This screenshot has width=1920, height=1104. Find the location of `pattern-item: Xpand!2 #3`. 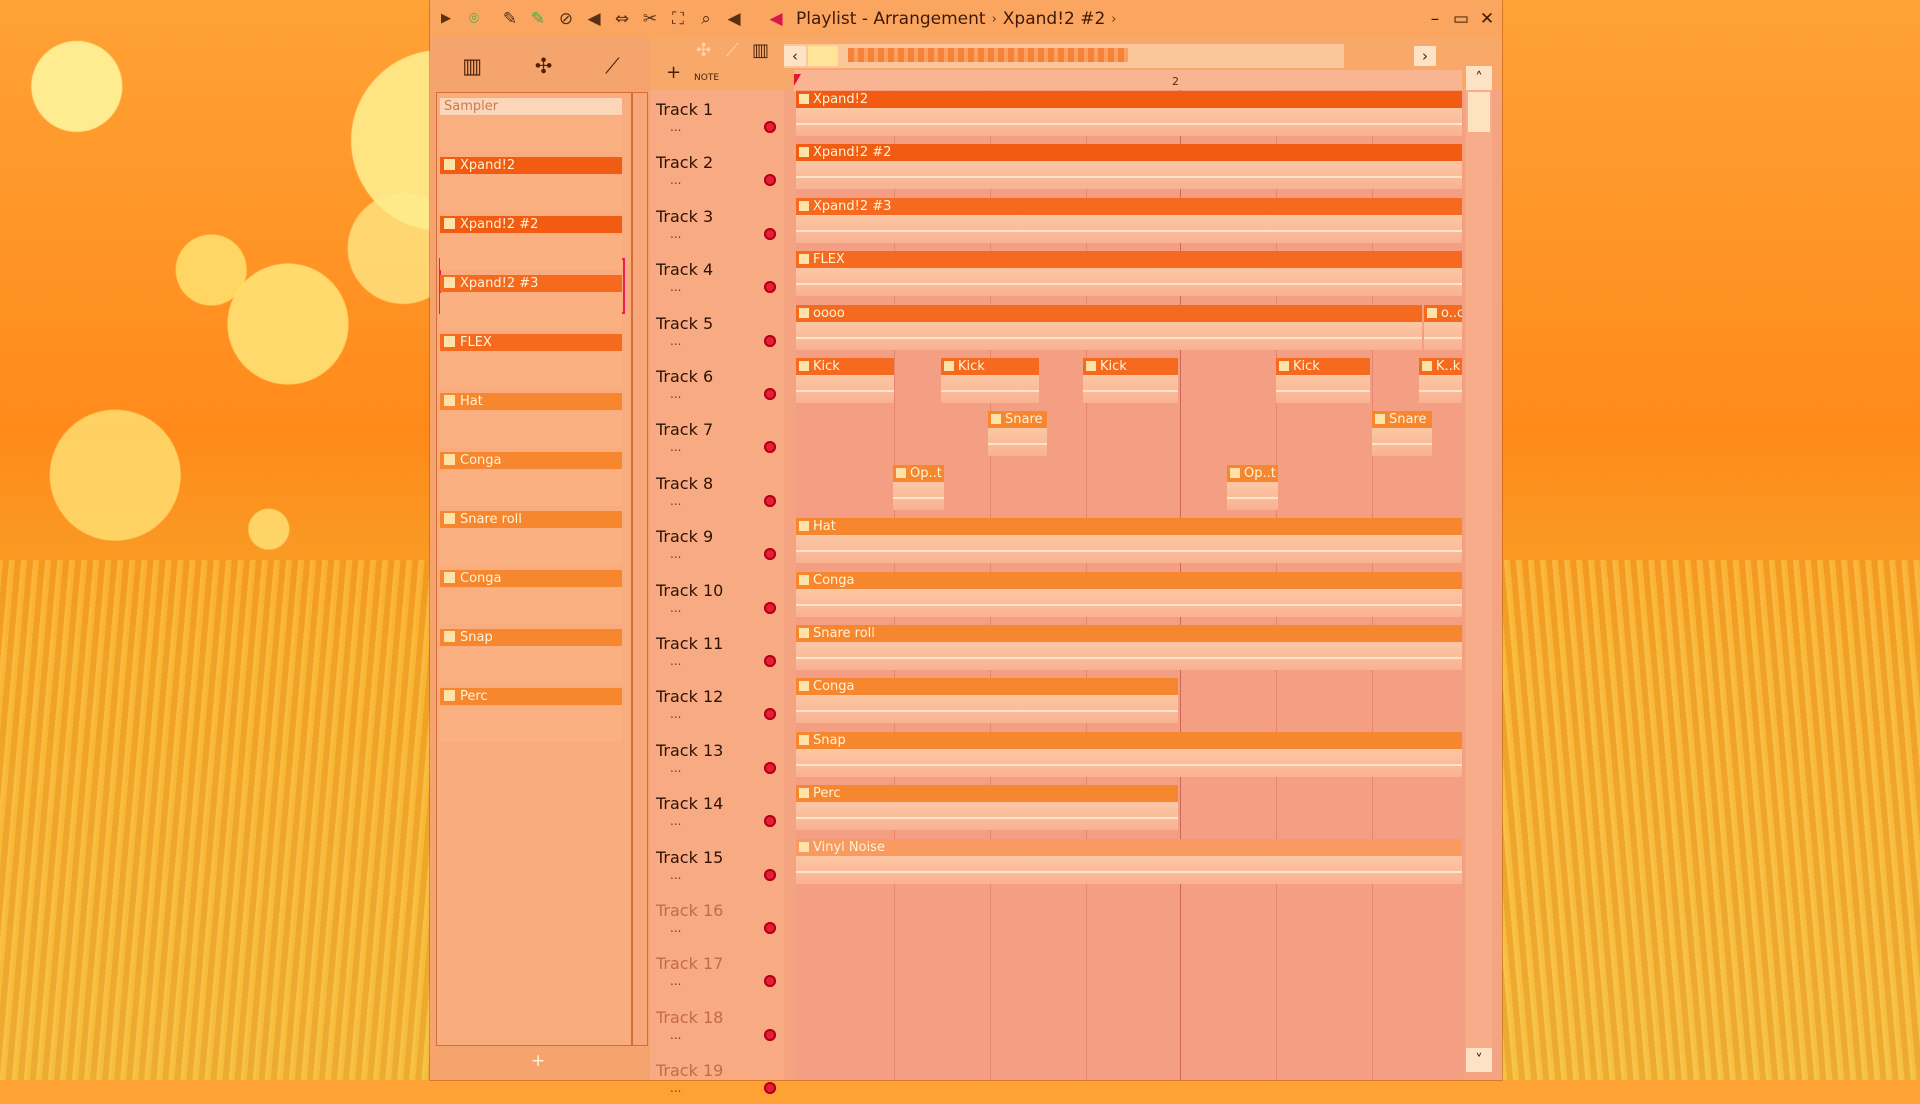

pattern-item: Xpand!2 #3 is located at coordinates (531, 283).